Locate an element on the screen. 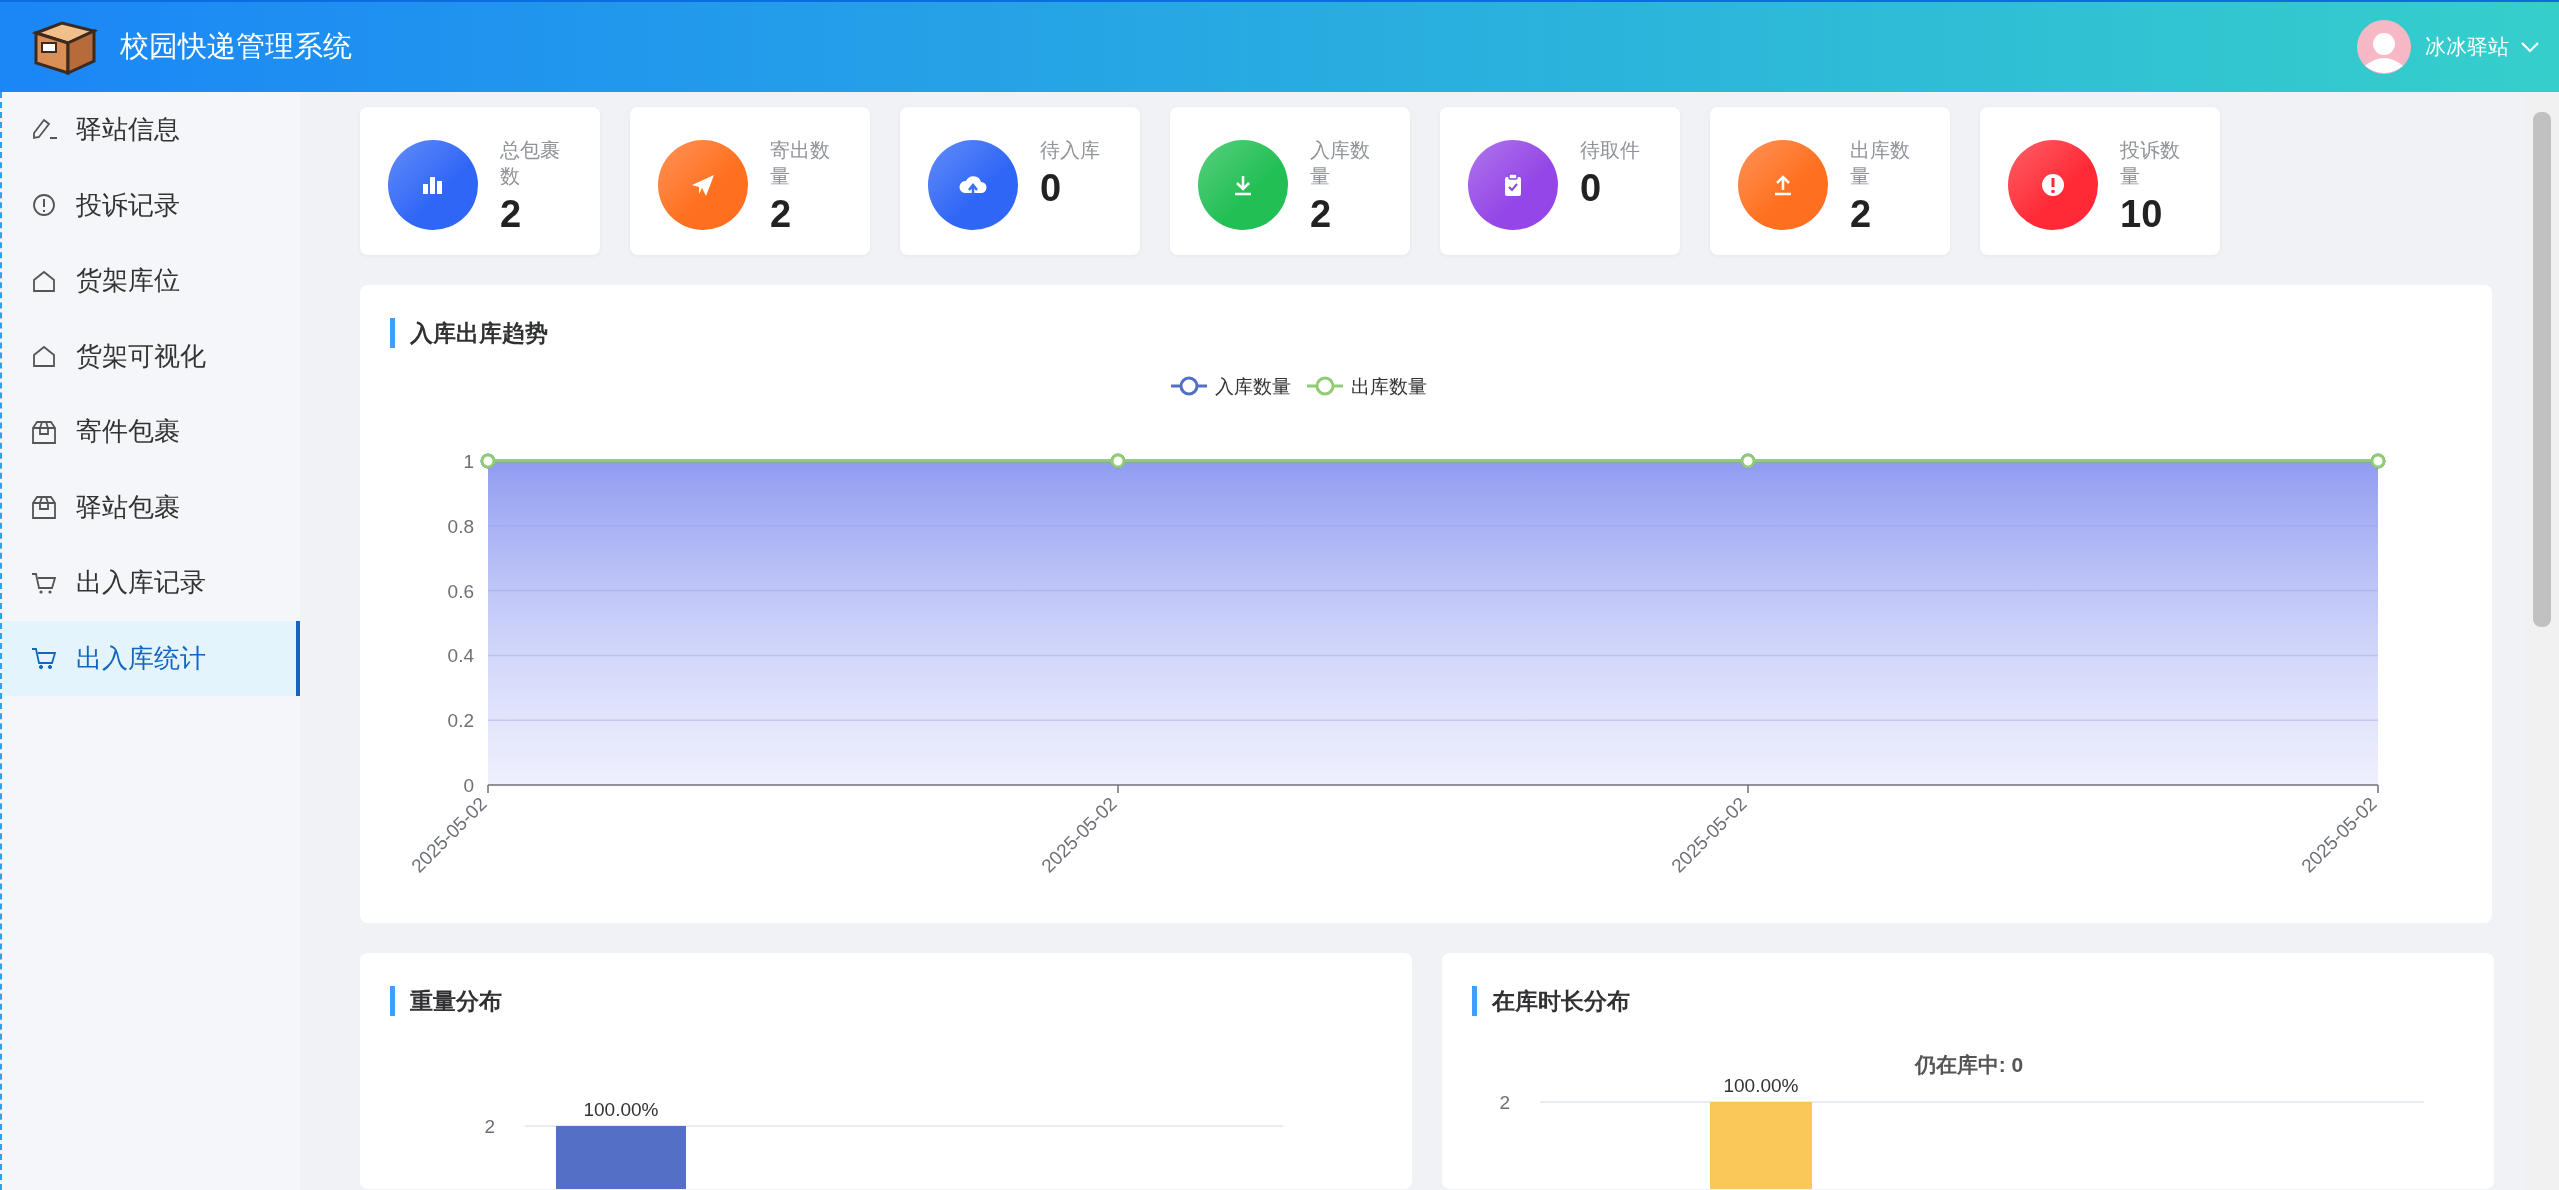  stat-label: 投诉数量 is located at coordinates (2150, 163).